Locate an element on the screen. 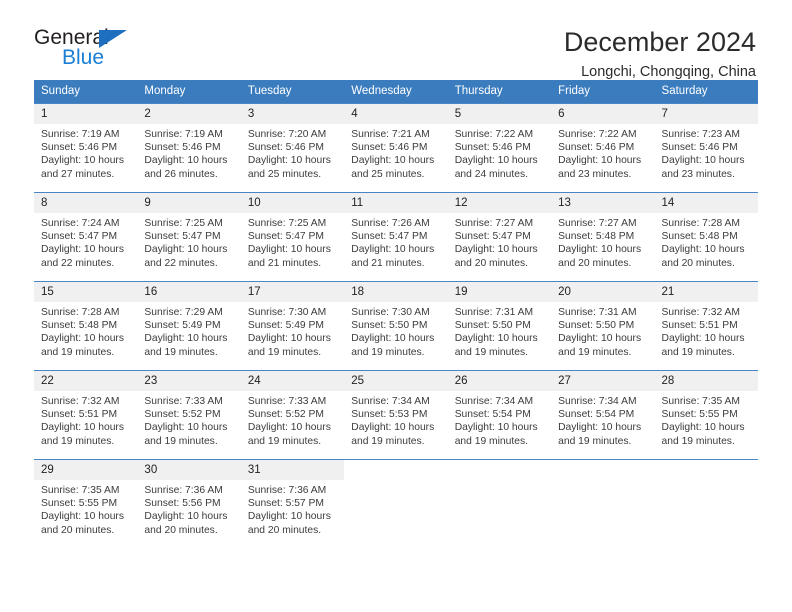 The height and width of the screenshot is (612, 792). sunrise-text: Sunrise: 7:31 AM is located at coordinates (494, 312).